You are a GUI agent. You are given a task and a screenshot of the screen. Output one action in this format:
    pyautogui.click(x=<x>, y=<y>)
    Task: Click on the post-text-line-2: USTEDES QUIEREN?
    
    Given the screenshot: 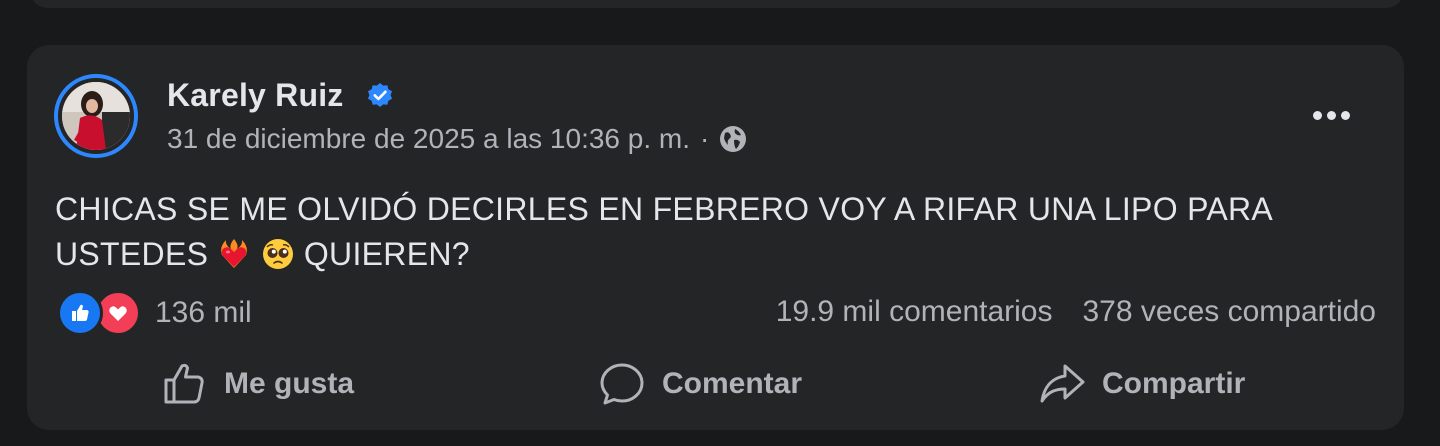 What is the action you would take?
    pyautogui.click(x=715, y=254)
    